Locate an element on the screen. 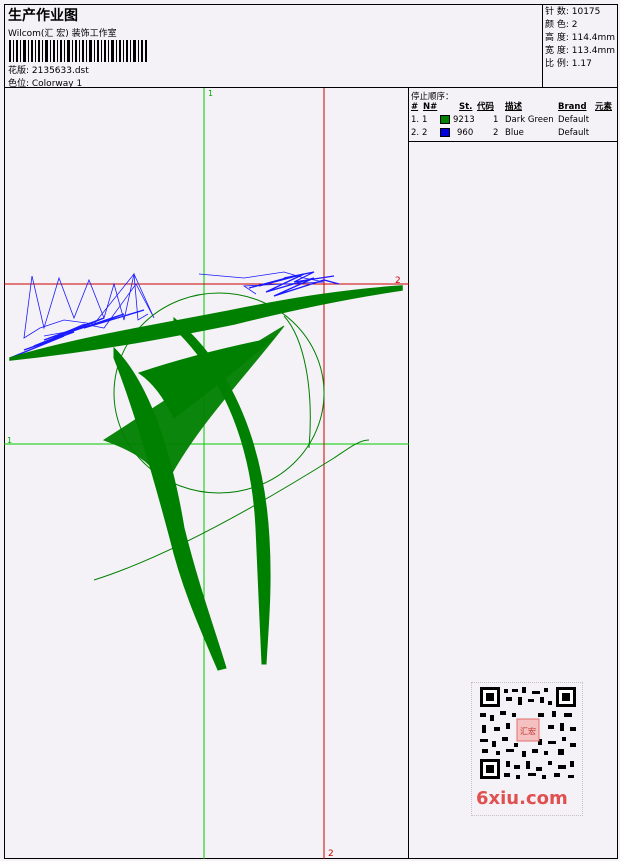 The width and height of the screenshot is (620, 861). table-row: 1. 1 9213 1 Dark Green Default is located at coordinates (513, 120).